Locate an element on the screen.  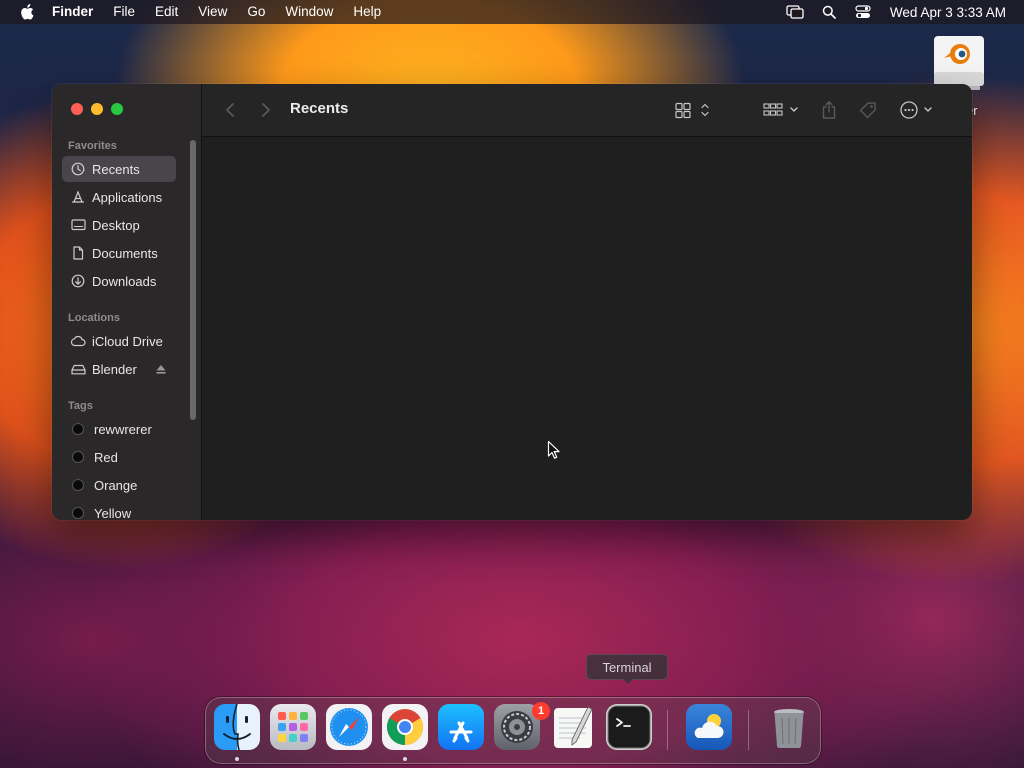
sidebar-item-documents: Documents is located at coordinates (119, 253).